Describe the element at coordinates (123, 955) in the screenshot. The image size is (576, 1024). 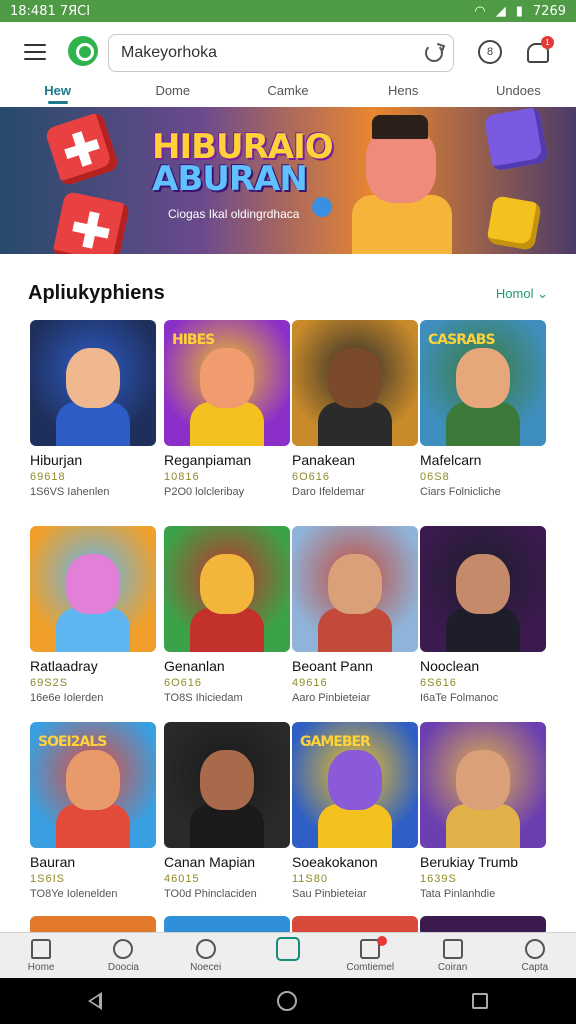
I see `nav-doocia: Doocia` at that location.